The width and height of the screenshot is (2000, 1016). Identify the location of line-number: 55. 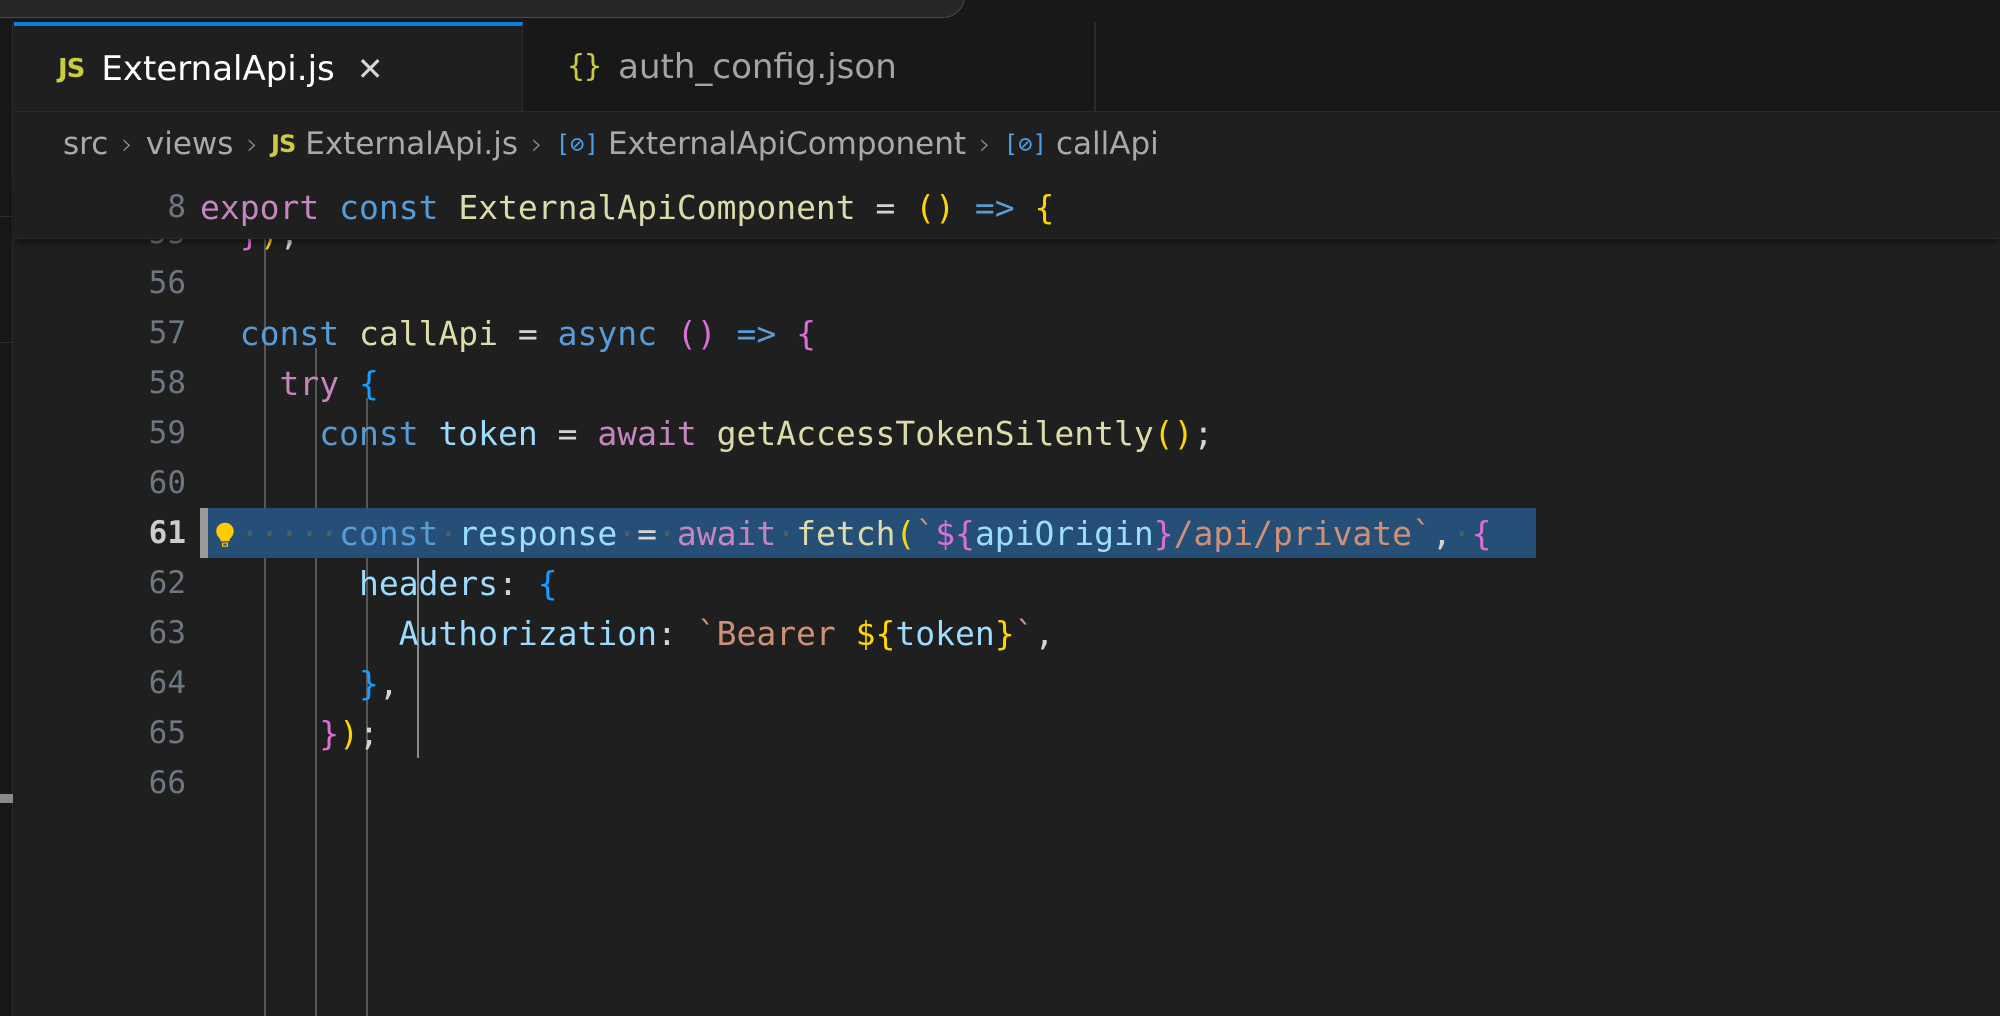
(107, 243).